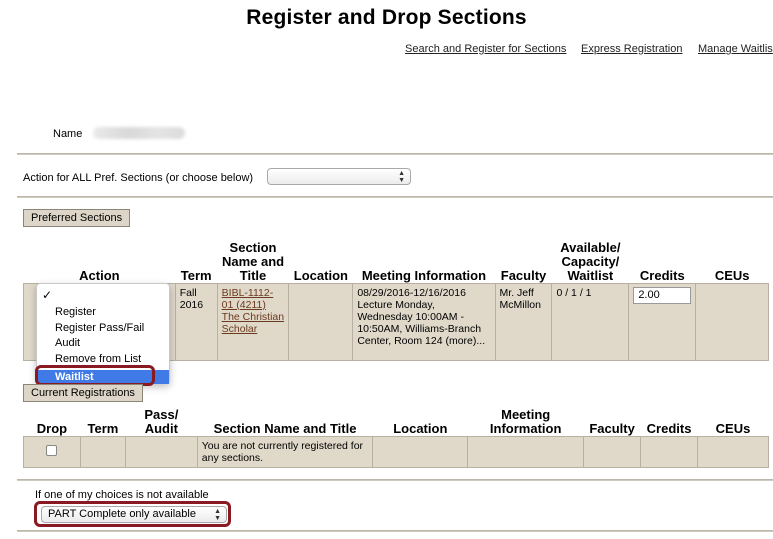 This screenshot has height=539, width=773. Describe the element at coordinates (67, 343) in the screenshot. I see `option-audit: Audit` at that location.